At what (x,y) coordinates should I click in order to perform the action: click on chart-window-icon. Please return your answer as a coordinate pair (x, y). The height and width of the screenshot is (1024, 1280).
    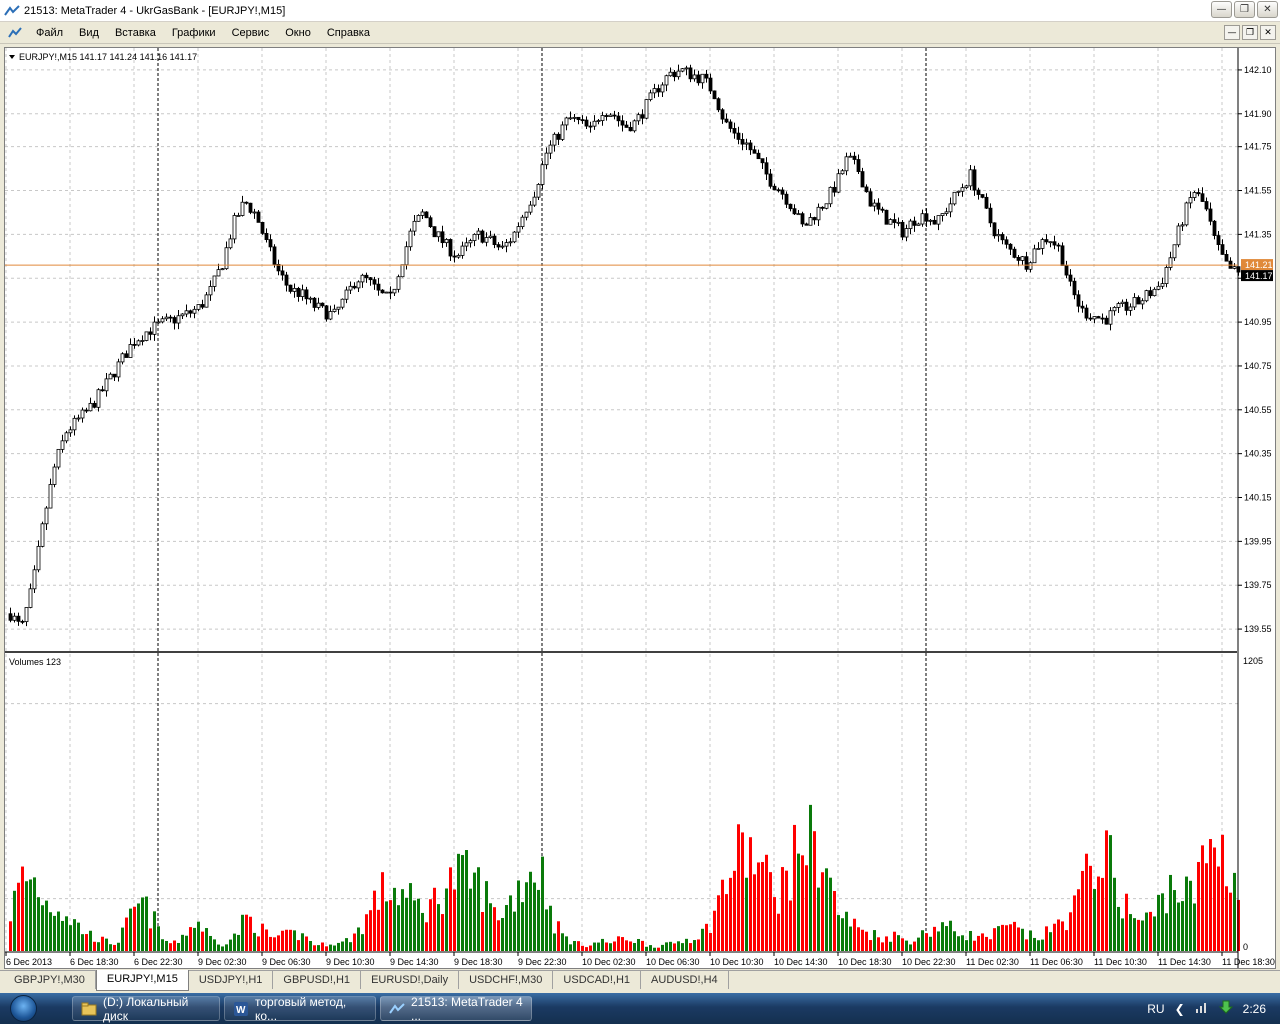
    Looking at the image, I should click on (15, 33).